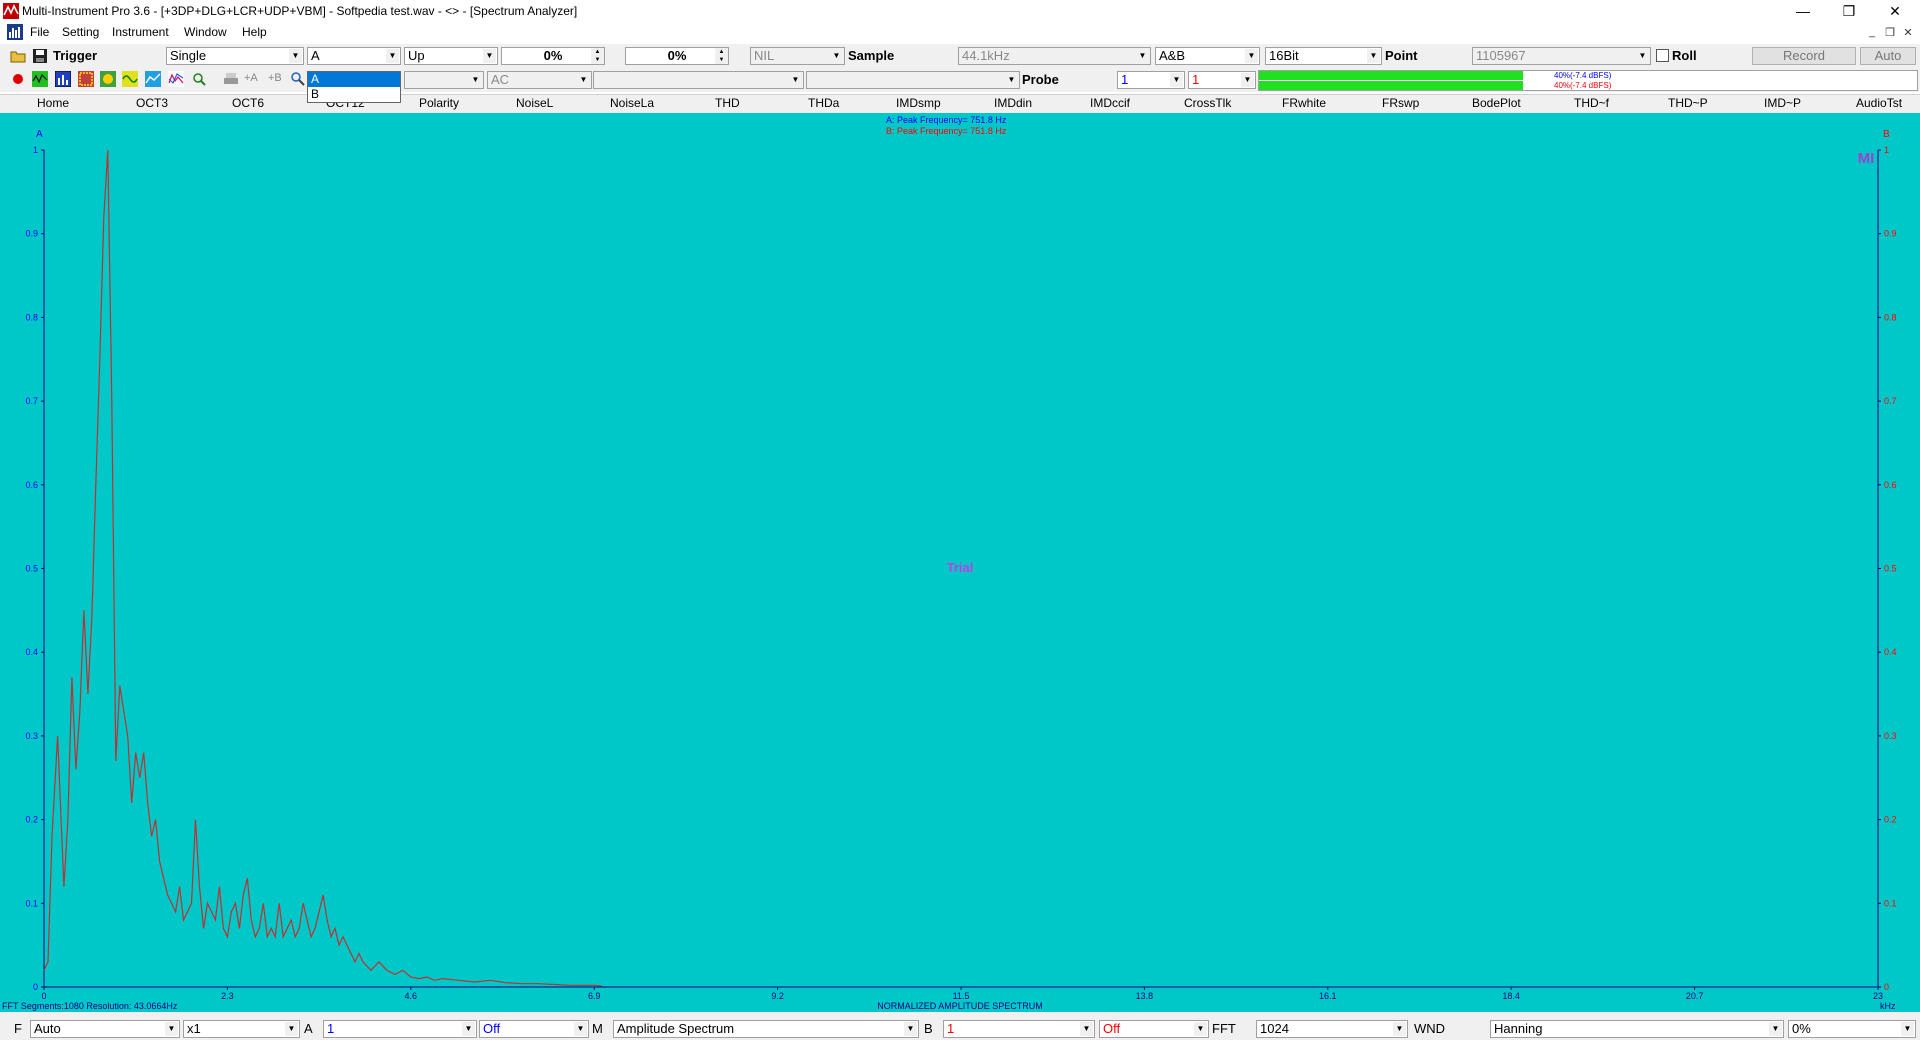  I want to click on spectrum-analyzer-icon, so click(63, 79).